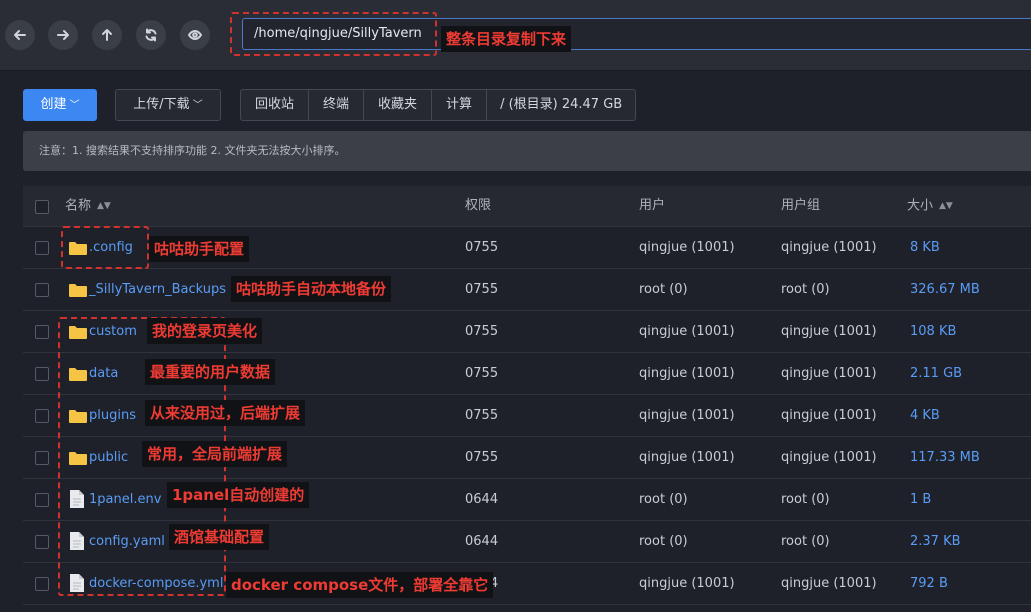 This screenshot has height=612, width=1031. I want to click on refresh-icon, so click(151, 35).